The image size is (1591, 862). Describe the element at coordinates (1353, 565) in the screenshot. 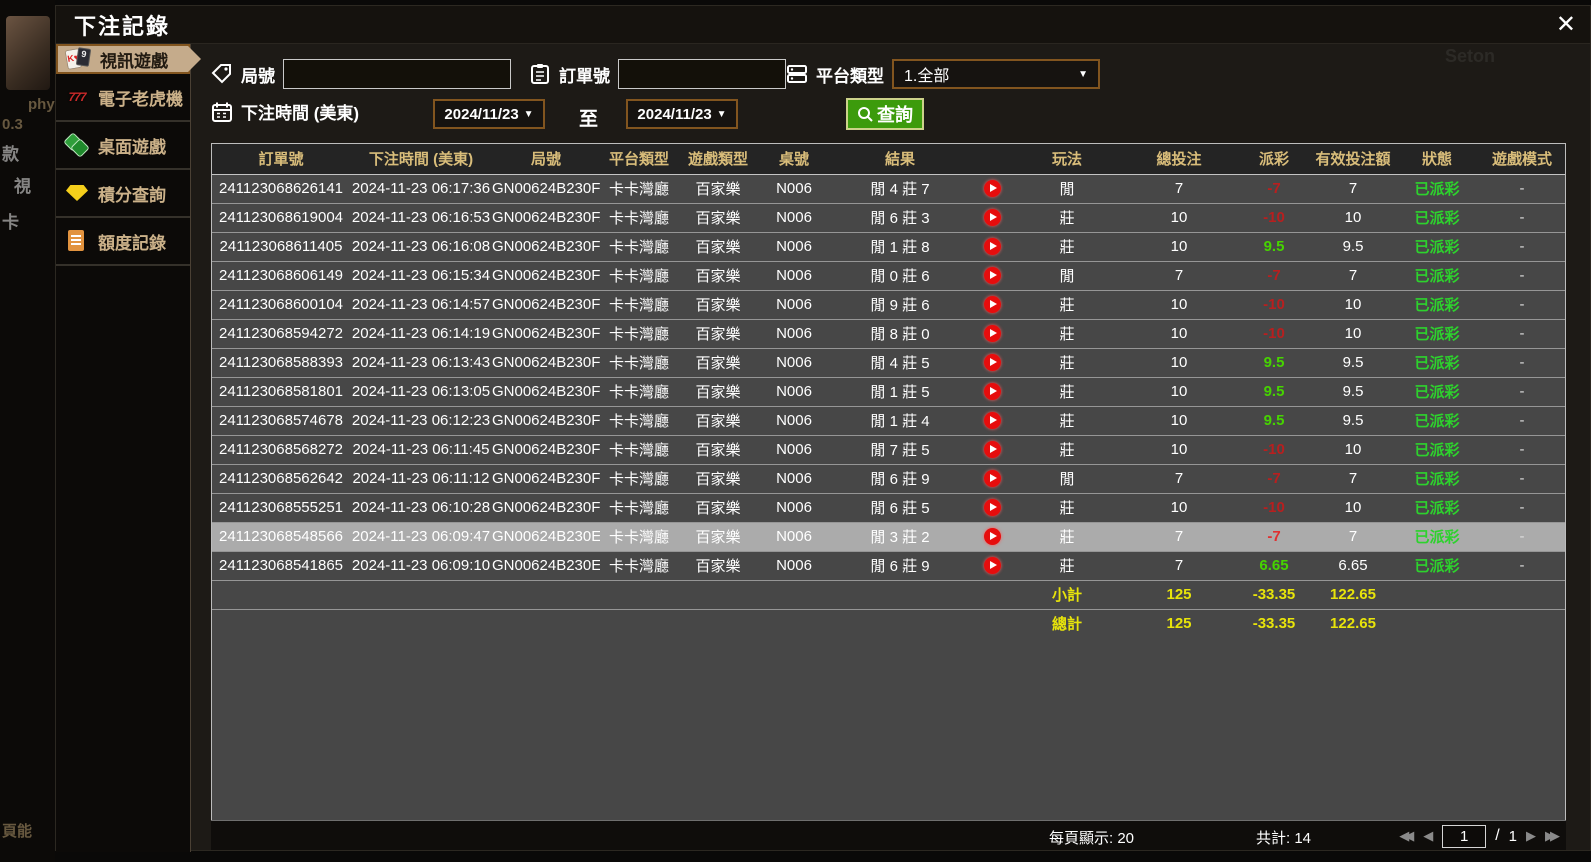

I see `valid-bet-cell: 6.65` at that location.